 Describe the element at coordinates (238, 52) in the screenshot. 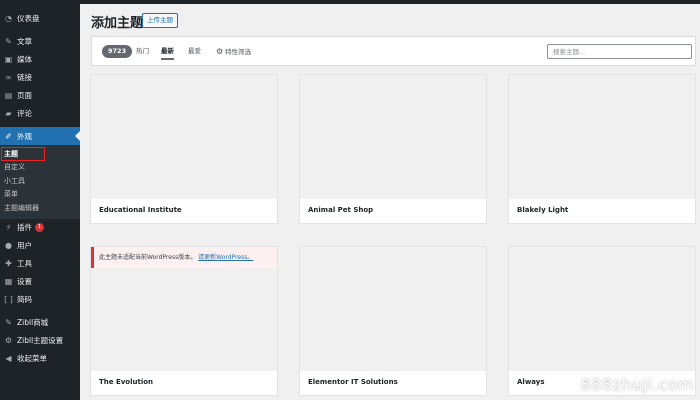

I see `feature-filter-label: 特性筛选` at that location.